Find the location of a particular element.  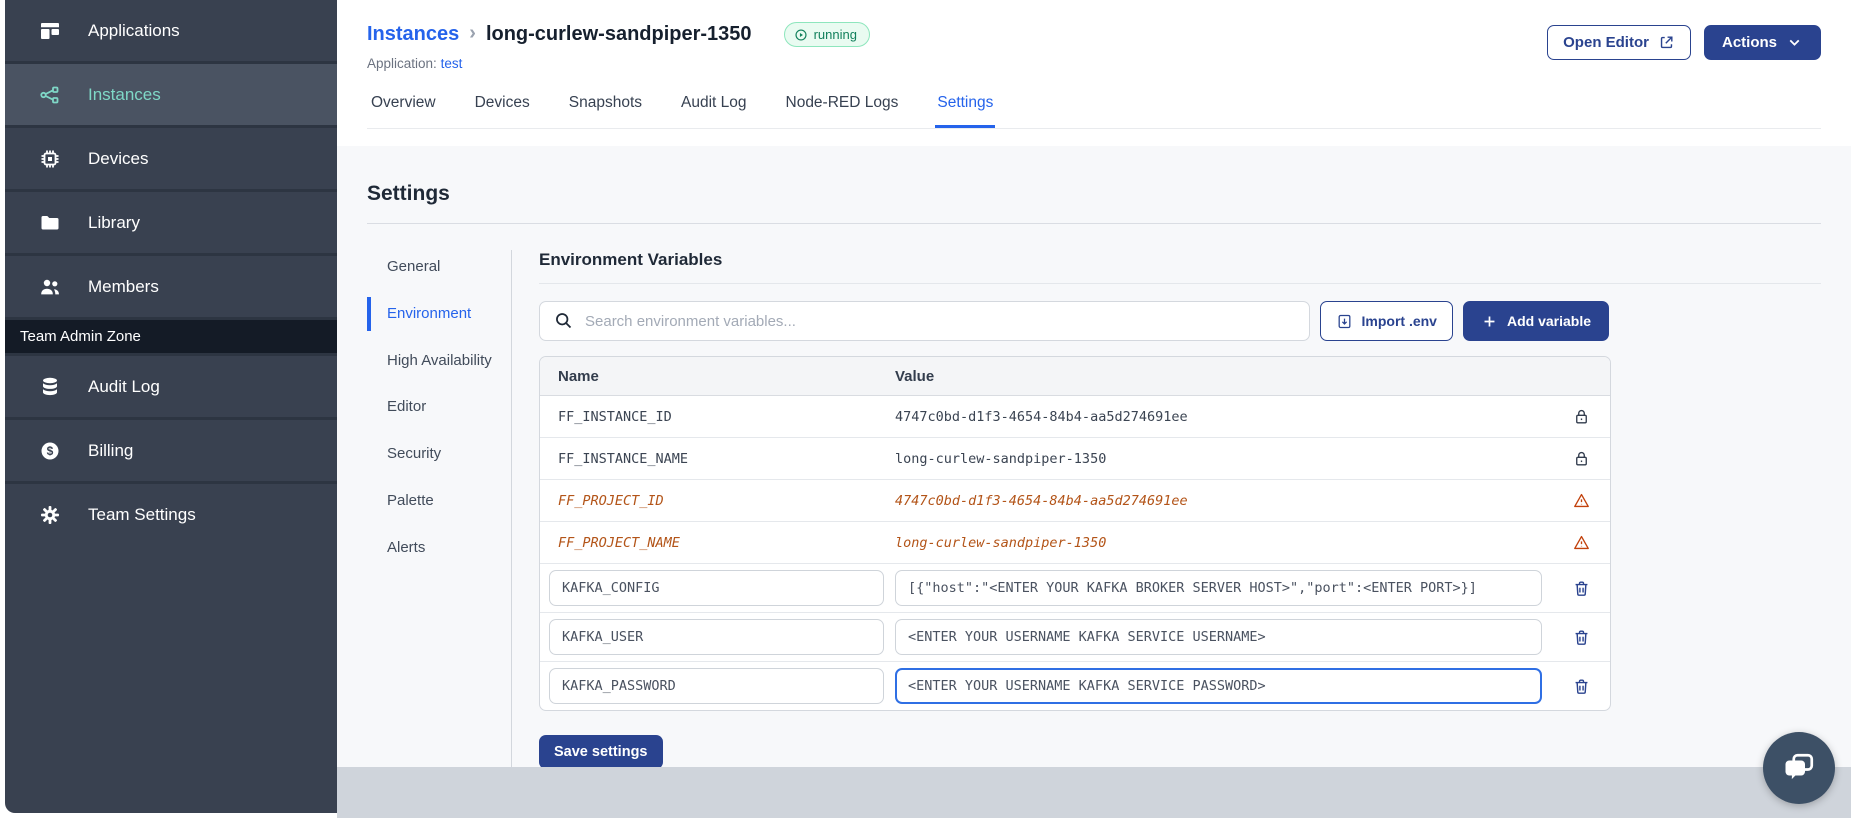

application-link: test is located at coordinates (452, 63).